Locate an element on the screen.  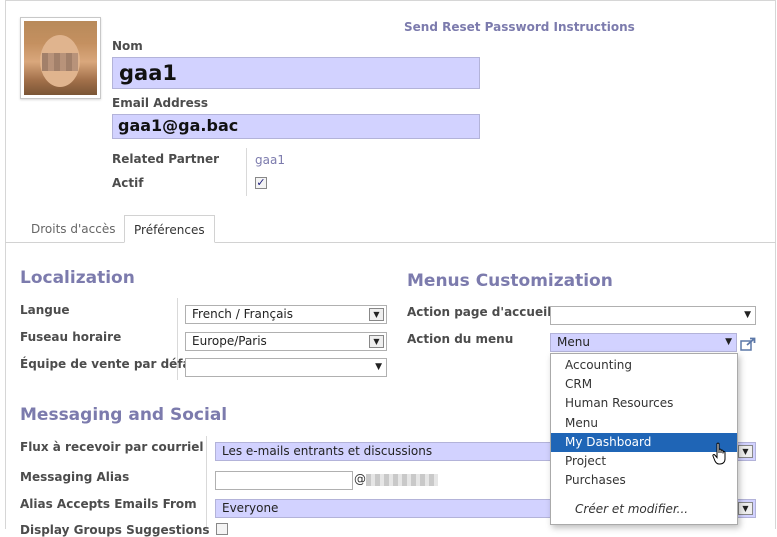
actif-checkbox: ✓ is located at coordinates (261, 183).